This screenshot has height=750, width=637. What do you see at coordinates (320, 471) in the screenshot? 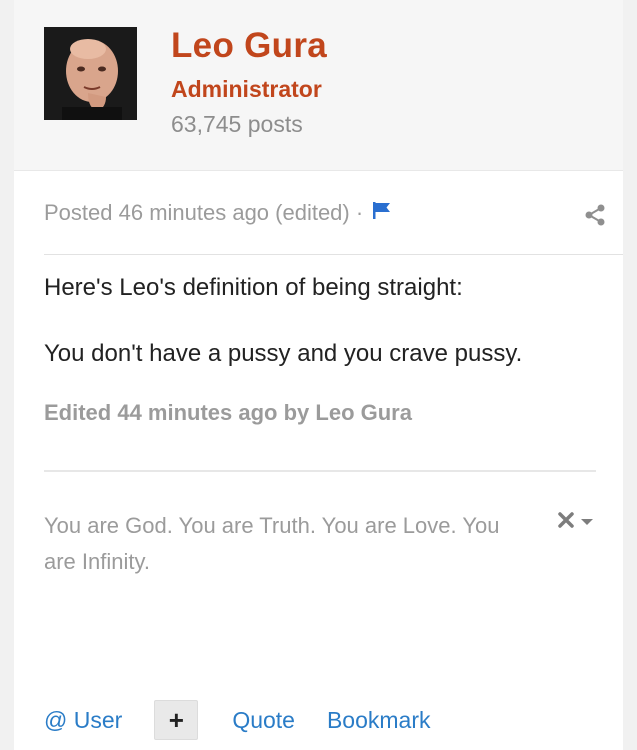
I see `signature-divider` at bounding box center [320, 471].